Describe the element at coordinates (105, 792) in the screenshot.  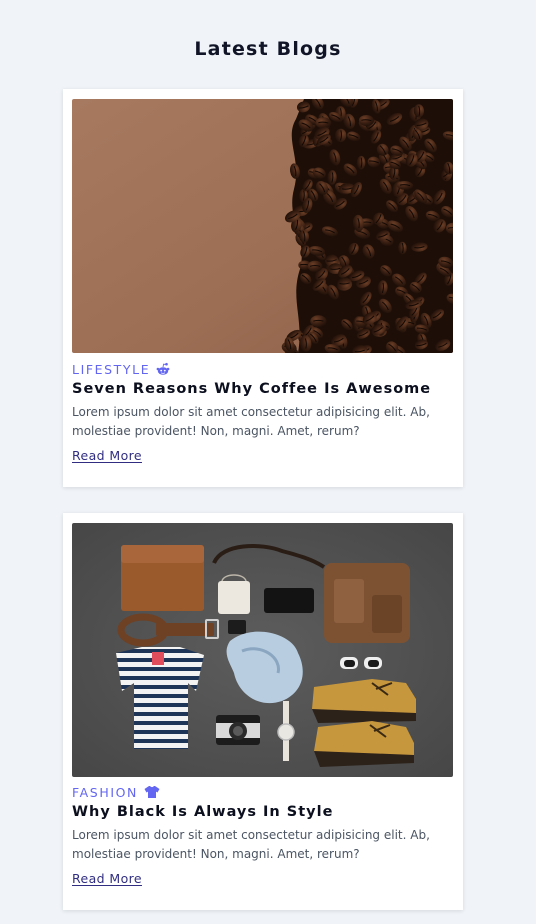
I see `category-text: FASHION` at that location.